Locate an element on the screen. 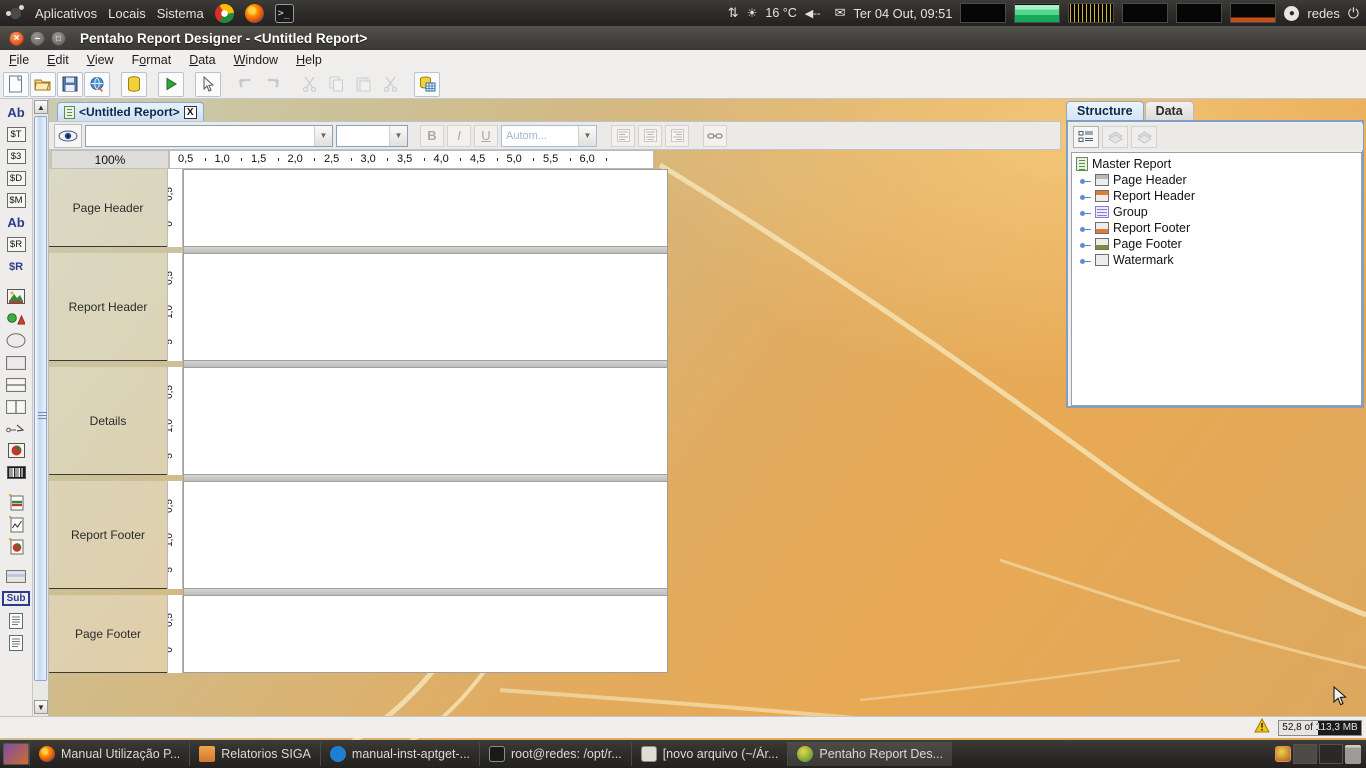 This screenshot has height=768, width=1366. menu-edit: Edit is located at coordinates (58, 60).